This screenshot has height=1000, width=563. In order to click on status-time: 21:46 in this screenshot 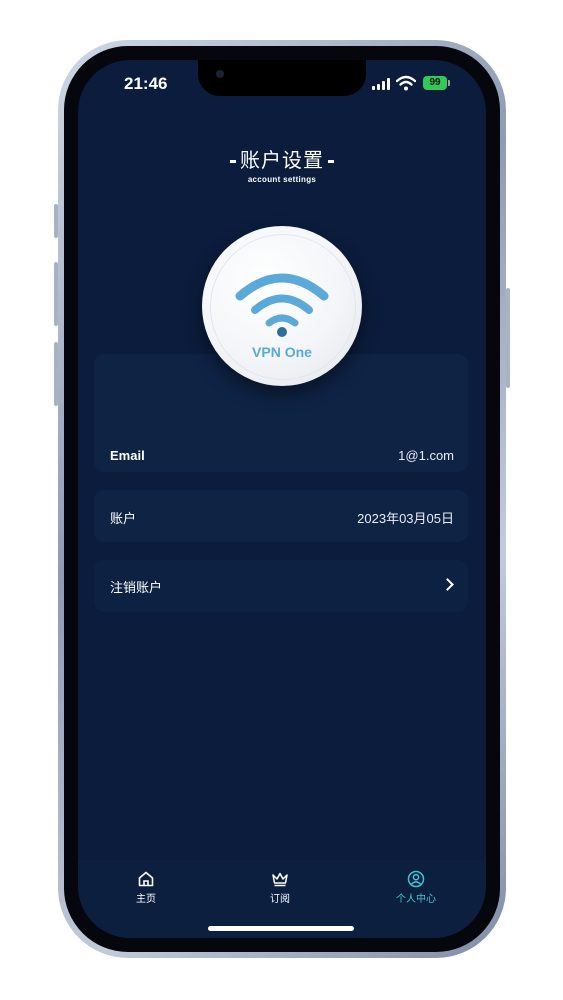, I will do `click(146, 83)`.